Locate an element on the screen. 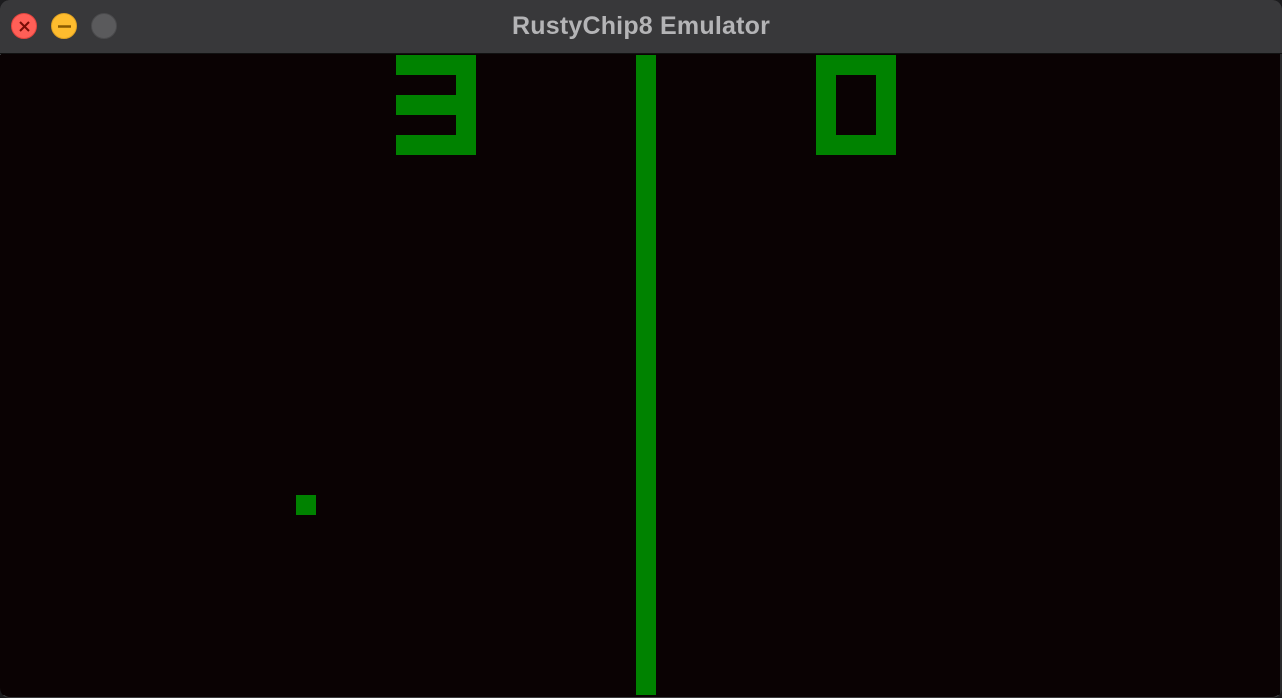  title-bar: RustyChip8 Emulator is located at coordinates (641, 27).